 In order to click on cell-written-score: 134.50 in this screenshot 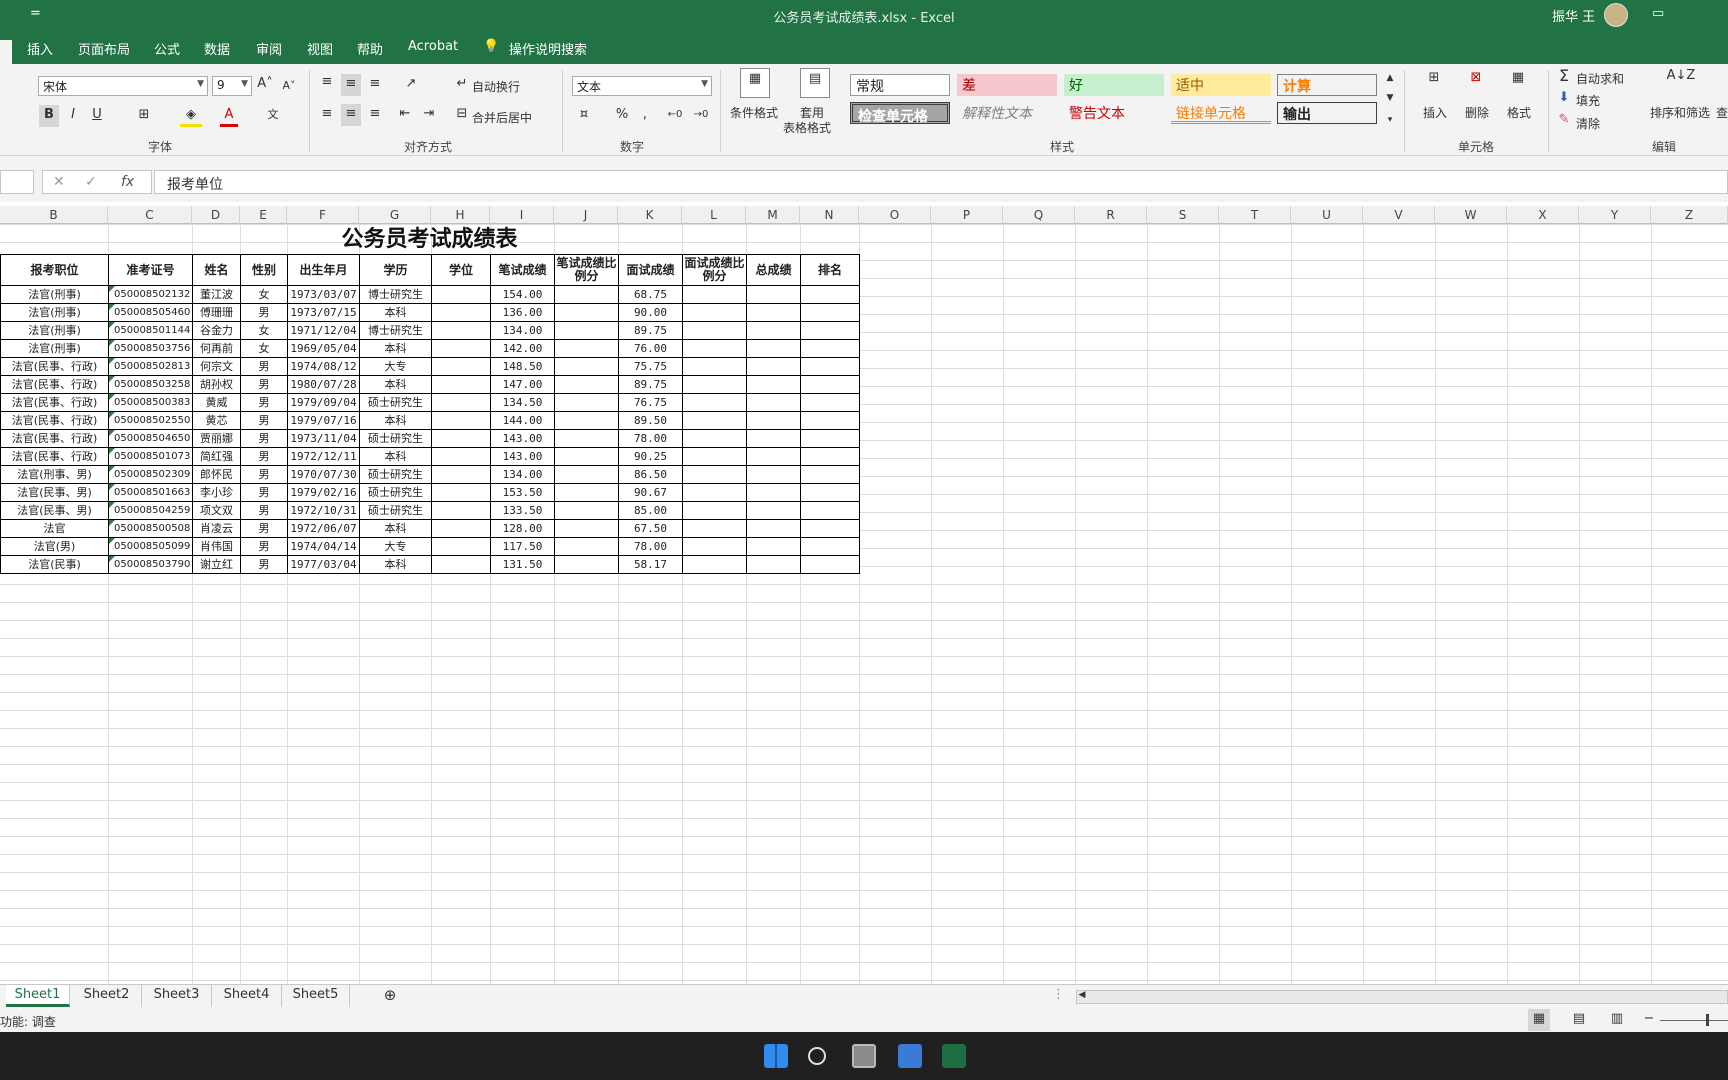, I will do `click(522, 402)`.